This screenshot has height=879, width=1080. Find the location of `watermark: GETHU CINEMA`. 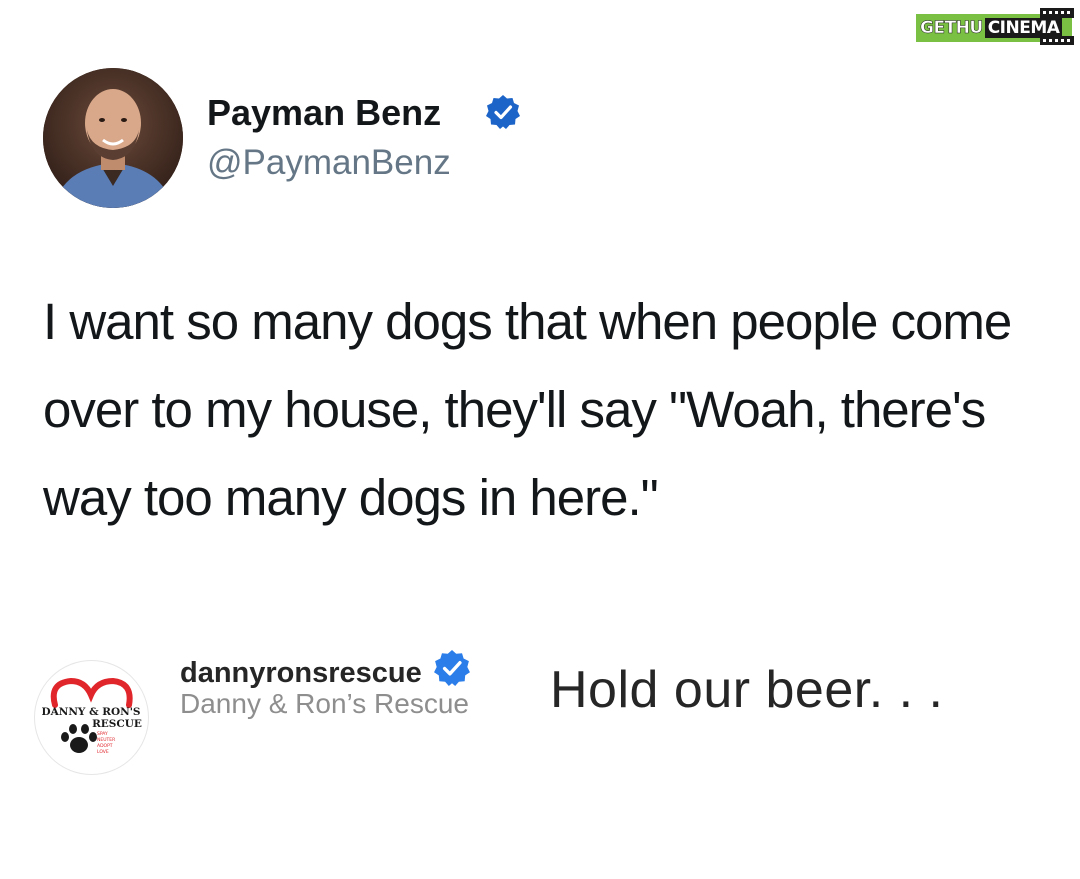

watermark: GETHU CINEMA is located at coordinates (996, 26).